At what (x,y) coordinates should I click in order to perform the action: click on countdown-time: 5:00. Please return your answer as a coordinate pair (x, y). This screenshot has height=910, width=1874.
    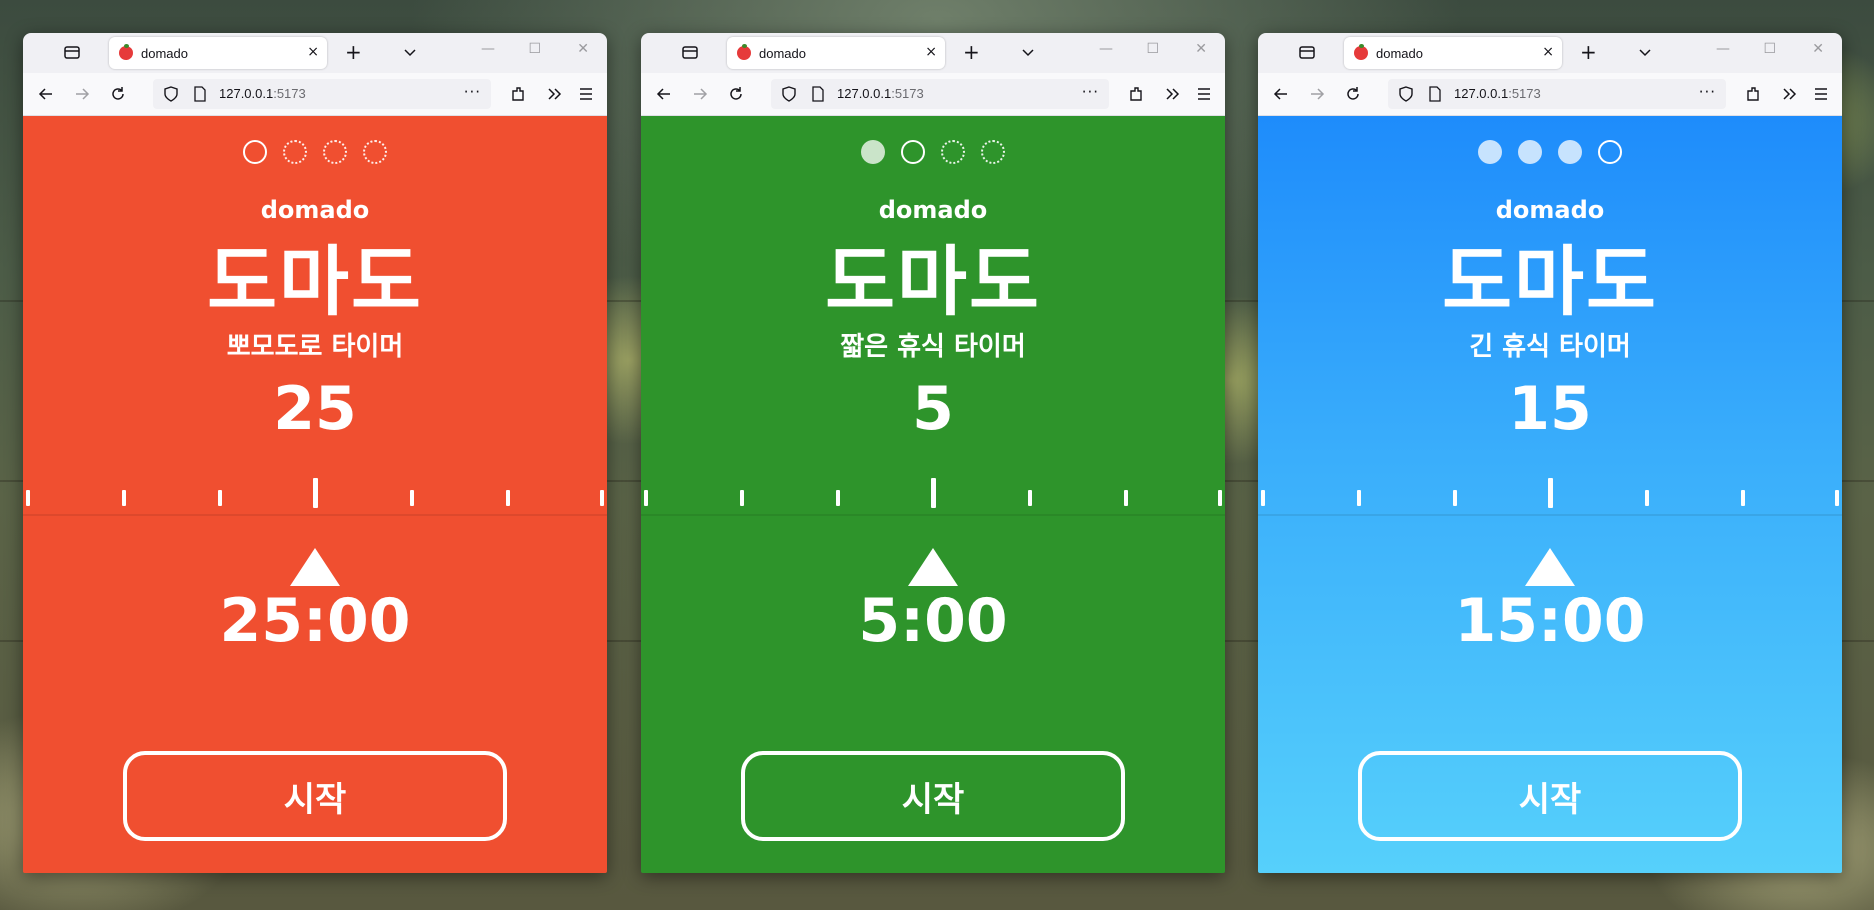
    Looking at the image, I should click on (933, 621).